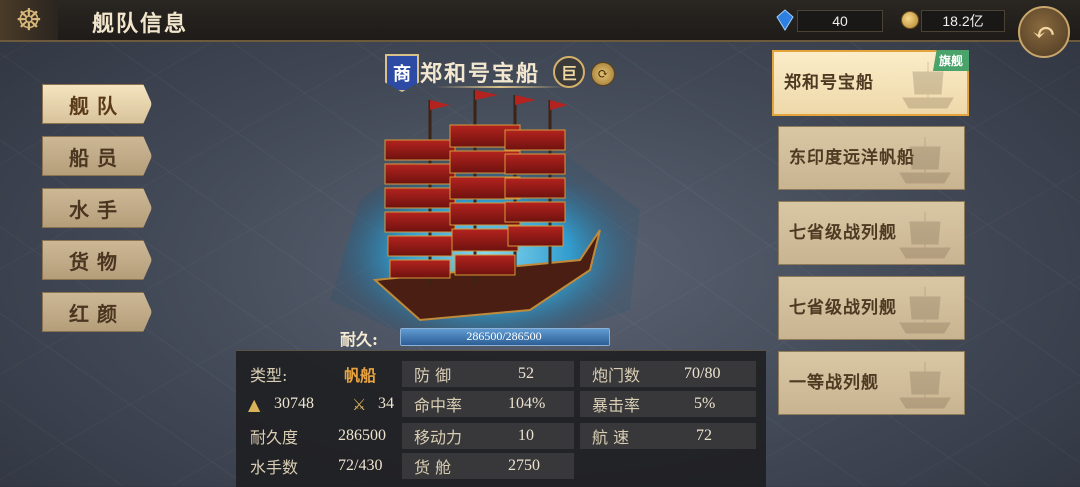  Describe the element at coordinates (140, 24) in the screenshot. I see `page-title: 舰队信息` at that location.